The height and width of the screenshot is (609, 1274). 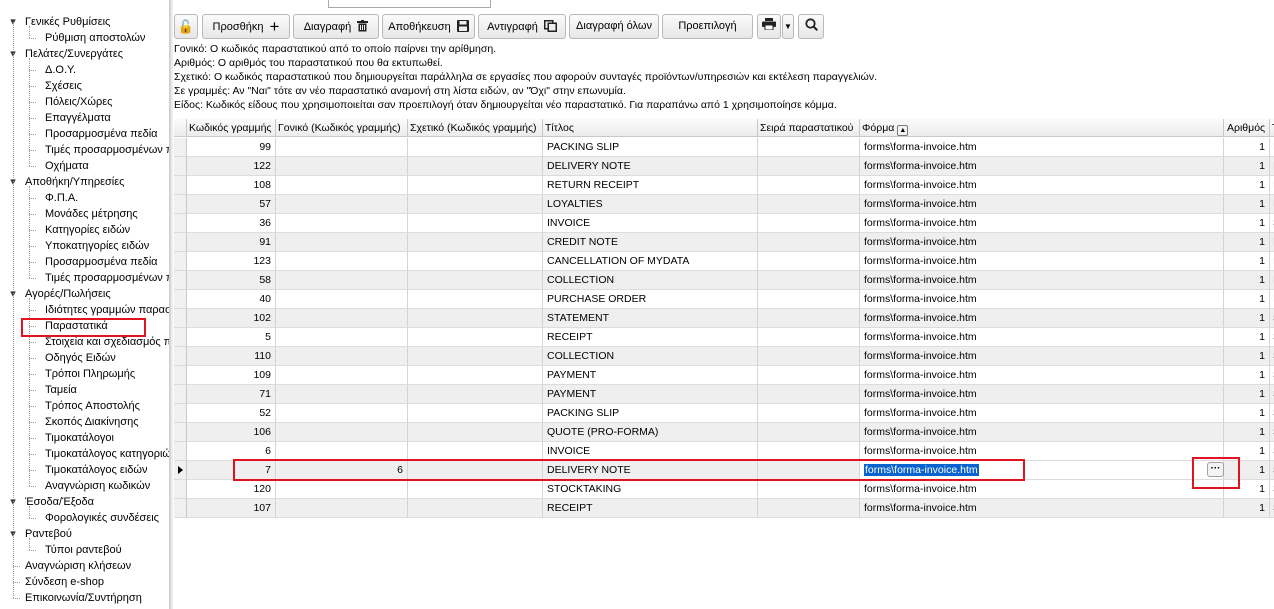 What do you see at coordinates (84, 182) in the screenshot?
I see `tree-group: ▾ Αποθήκη/Υπηρεσίες` at bounding box center [84, 182].